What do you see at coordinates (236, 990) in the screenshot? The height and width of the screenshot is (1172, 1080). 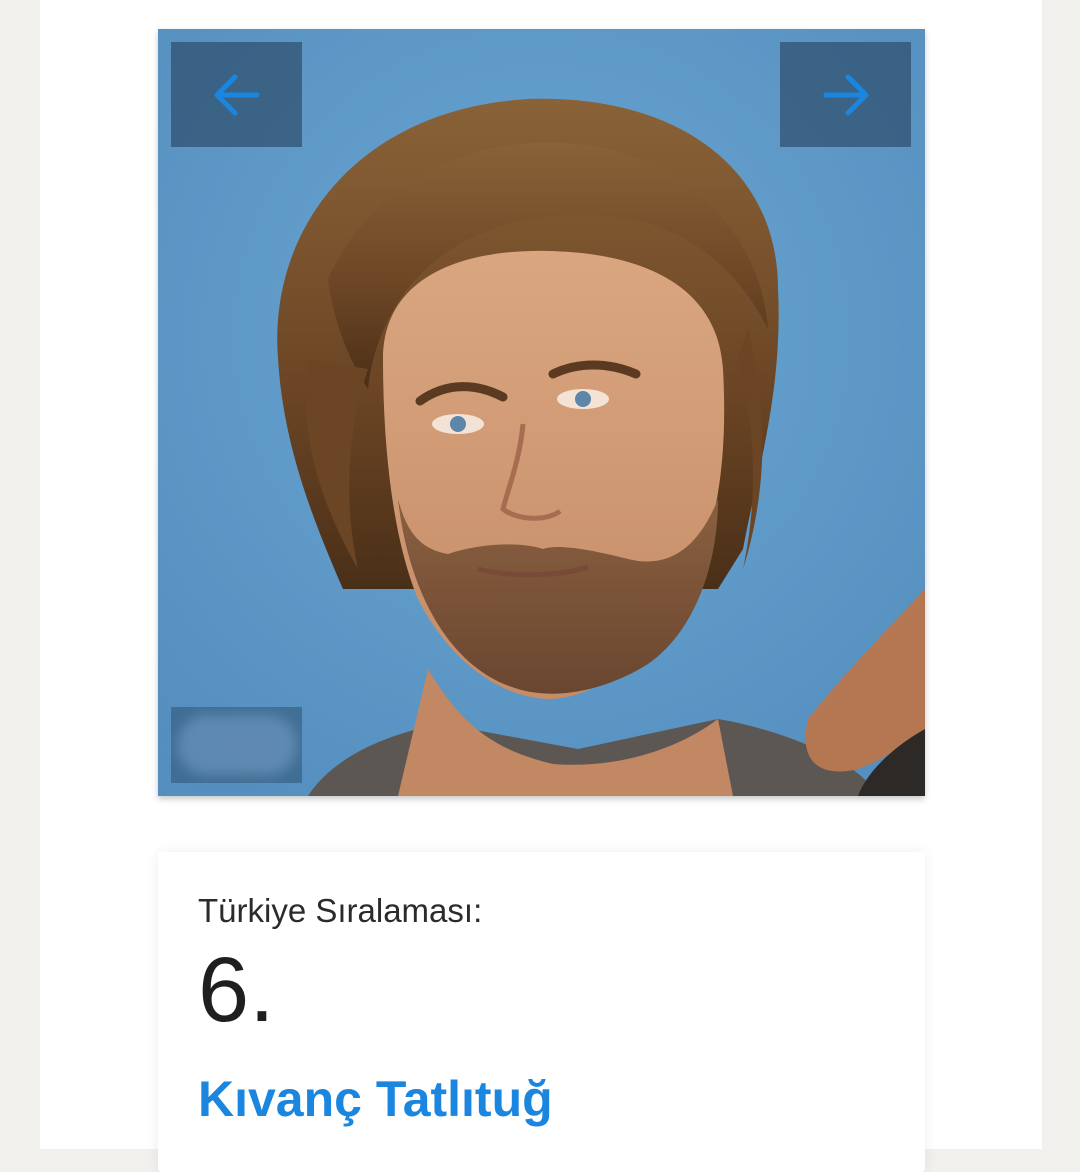 I see `ranking-value: 6.` at bounding box center [236, 990].